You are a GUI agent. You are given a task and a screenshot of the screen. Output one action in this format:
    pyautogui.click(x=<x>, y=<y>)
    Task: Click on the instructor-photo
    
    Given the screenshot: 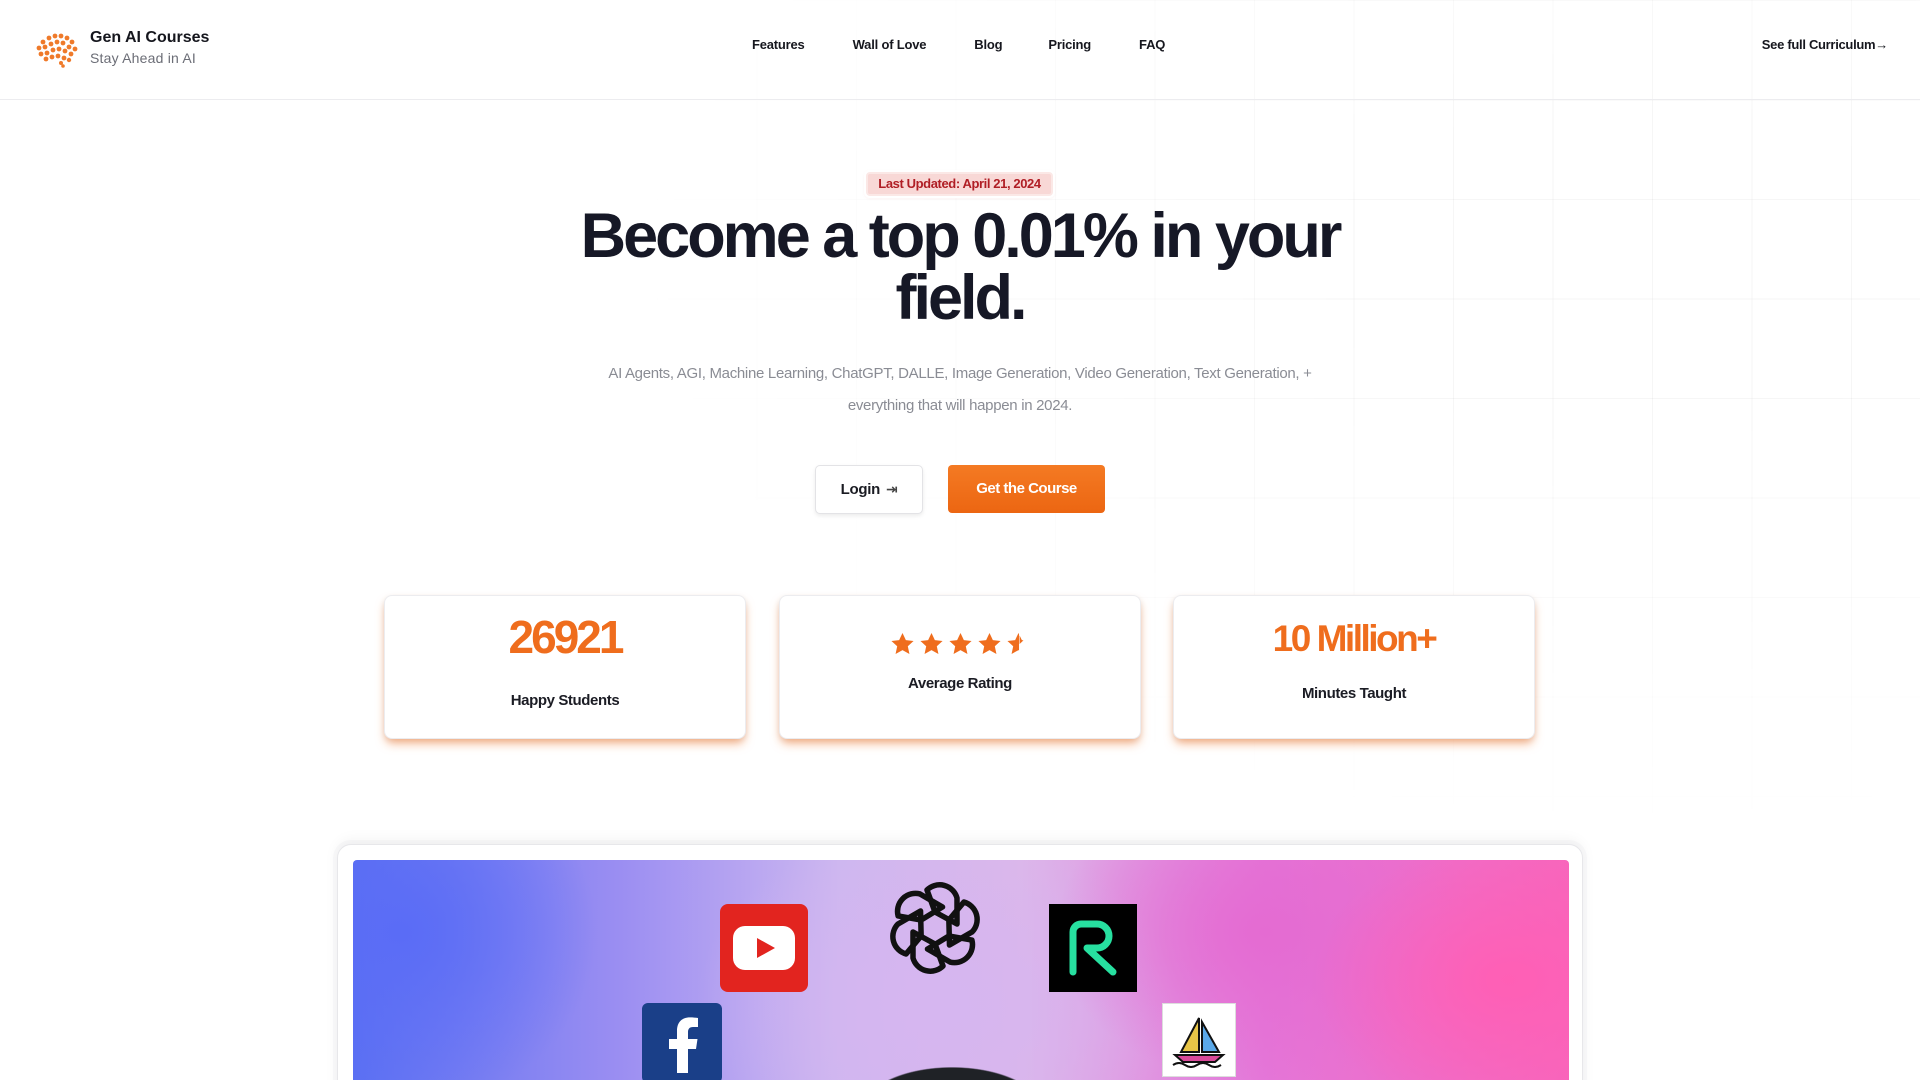 What is the action you would take?
    pyautogui.click(x=952, y=1050)
    